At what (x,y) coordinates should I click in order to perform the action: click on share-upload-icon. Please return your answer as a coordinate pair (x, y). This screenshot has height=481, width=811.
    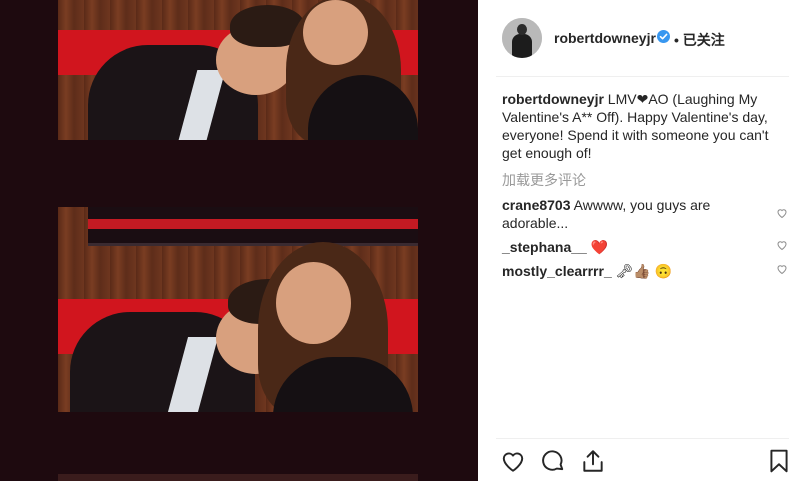
    Looking at the image, I should click on (593, 461).